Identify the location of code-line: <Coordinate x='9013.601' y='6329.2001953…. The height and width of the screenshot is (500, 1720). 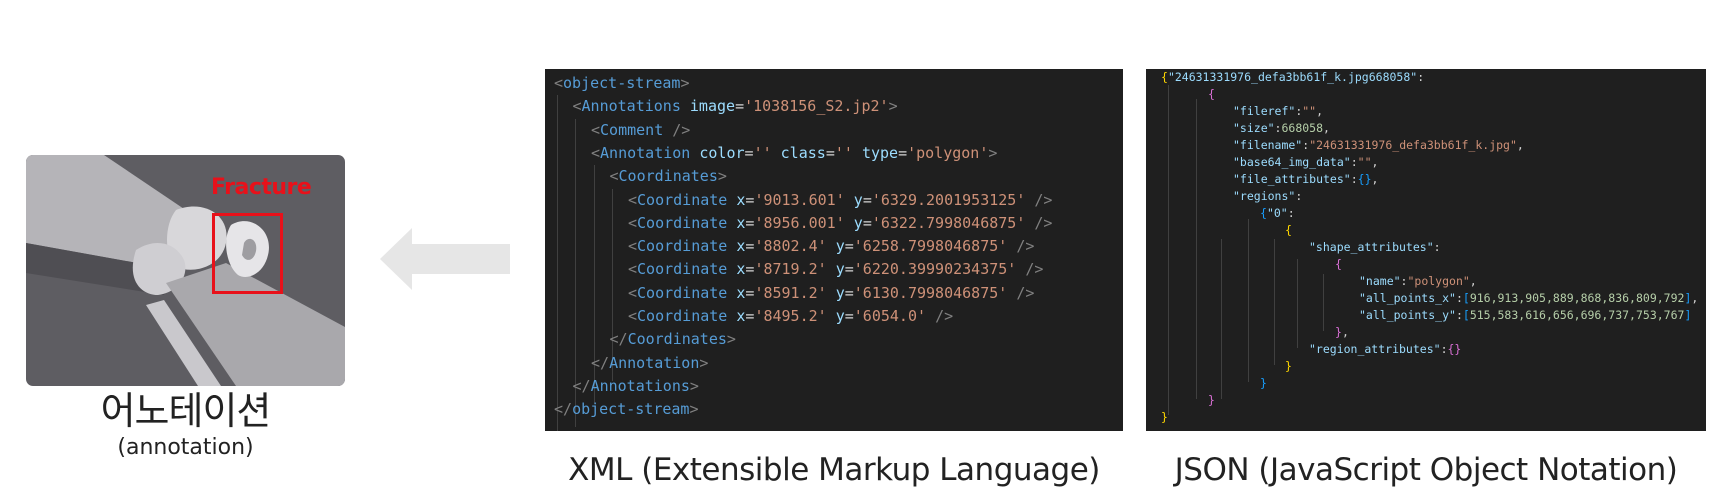
(840, 200).